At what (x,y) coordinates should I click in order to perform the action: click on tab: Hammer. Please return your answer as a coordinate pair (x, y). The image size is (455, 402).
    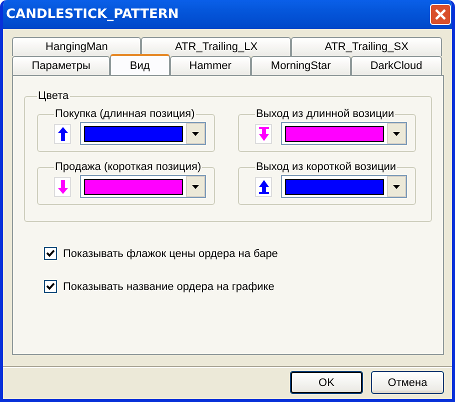
    Looking at the image, I should click on (211, 65).